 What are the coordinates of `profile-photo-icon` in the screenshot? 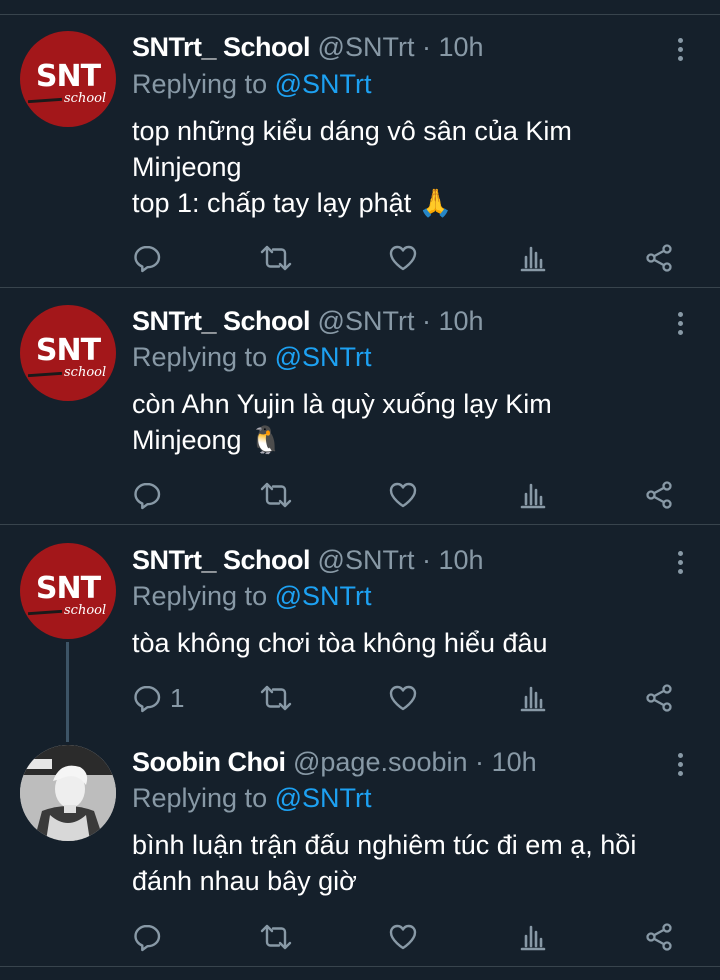 It's located at (68, 793).